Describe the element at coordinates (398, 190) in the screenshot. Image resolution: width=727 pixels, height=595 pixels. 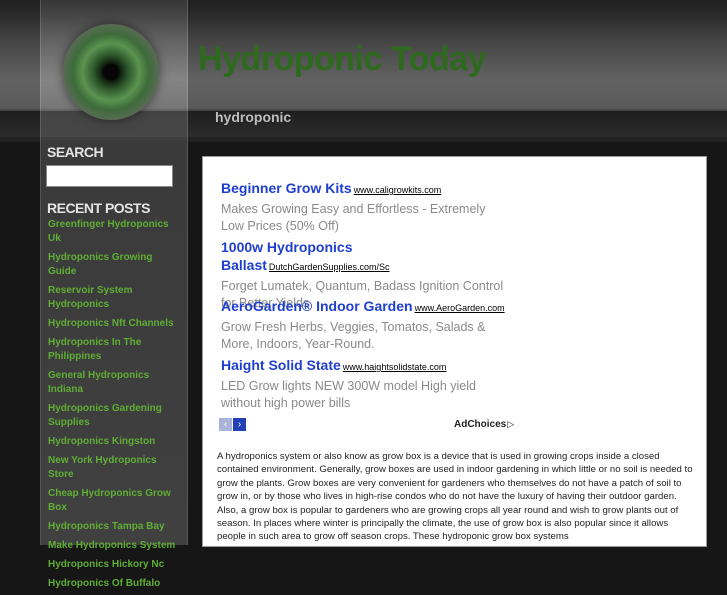
I see `ad-url-link: www.caligrowkits.com` at that location.